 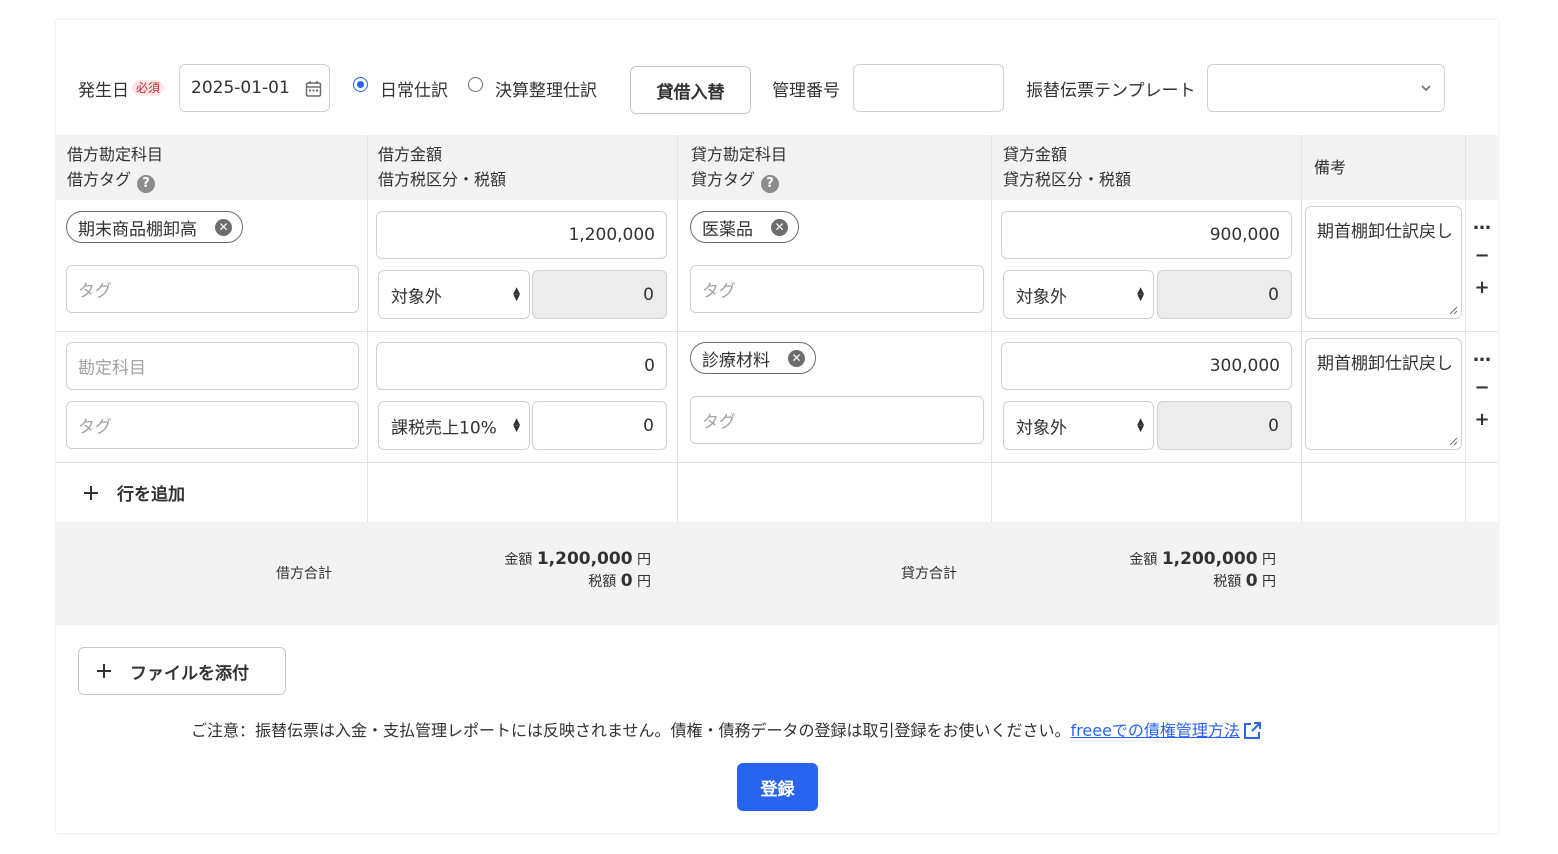 I want to click on debit-amount-input: 1,200,000, so click(x=521, y=235).